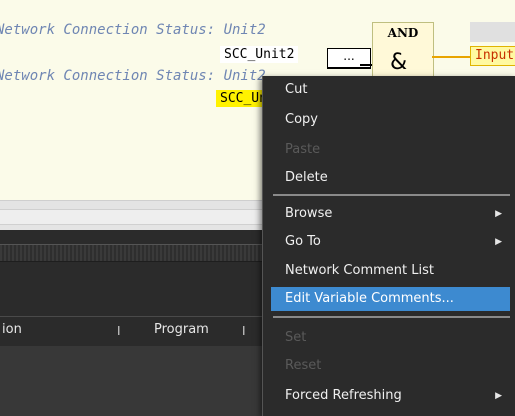 This screenshot has width=515, height=416. I want to click on menu-item-label: Network Comment List, so click(359, 270).